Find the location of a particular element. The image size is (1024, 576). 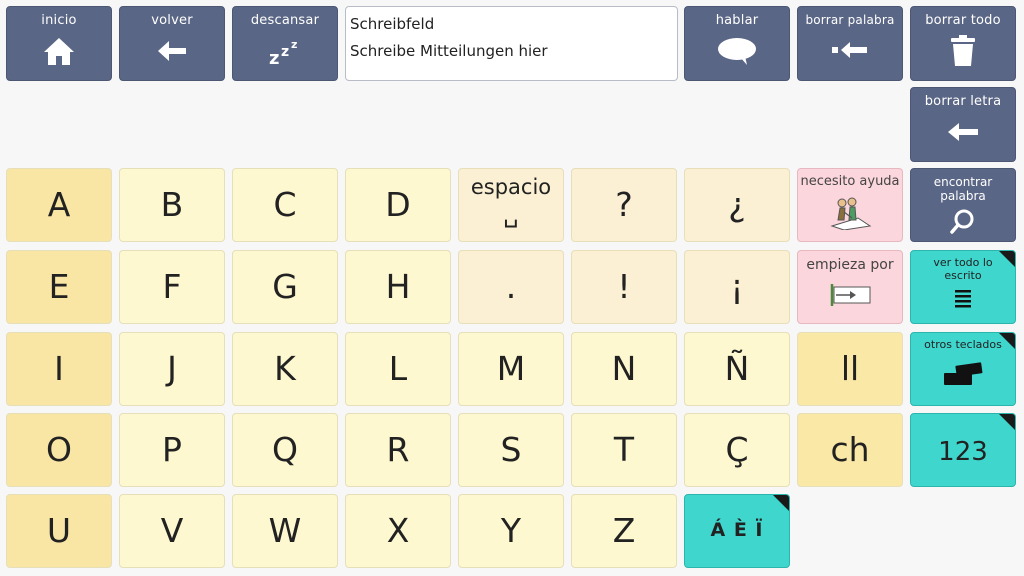

key-a: A is located at coordinates (59, 205).